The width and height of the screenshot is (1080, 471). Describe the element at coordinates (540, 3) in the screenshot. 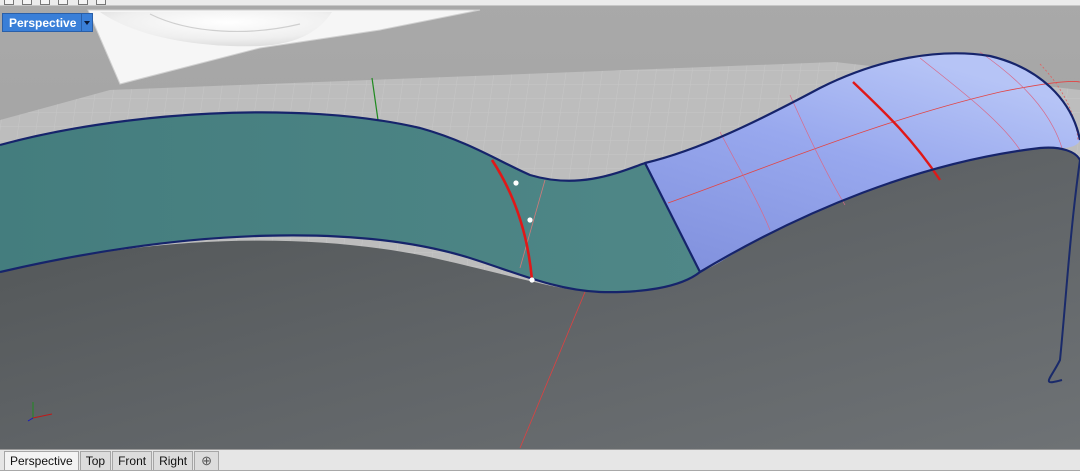

I see `top-toolbar-strip` at that location.